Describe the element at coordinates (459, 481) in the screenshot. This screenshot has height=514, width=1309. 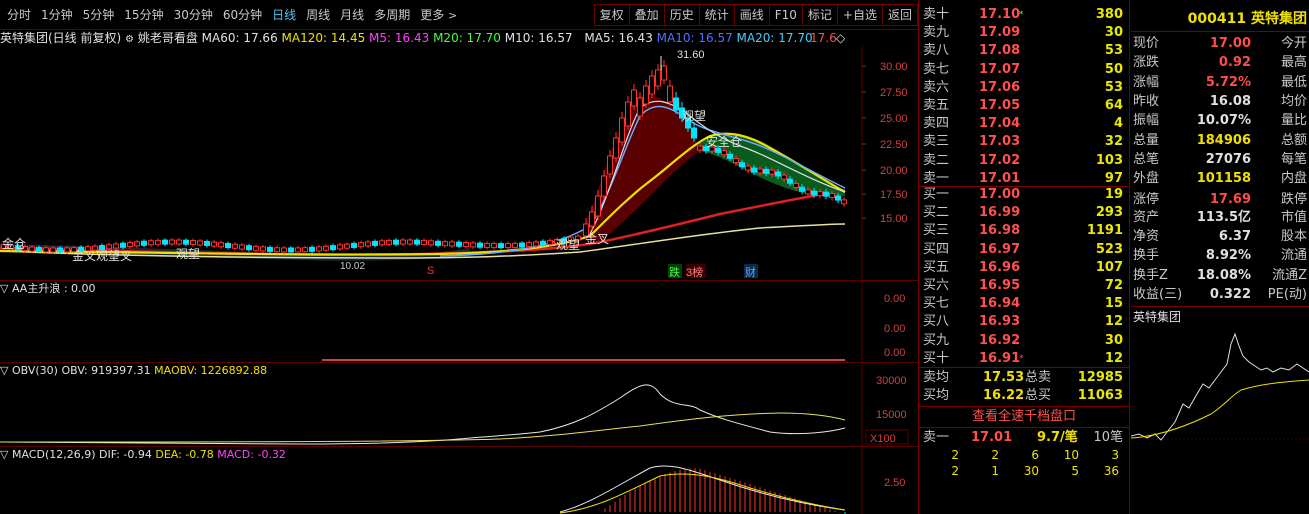
I see `macd-panel-chart: 2.50` at that location.